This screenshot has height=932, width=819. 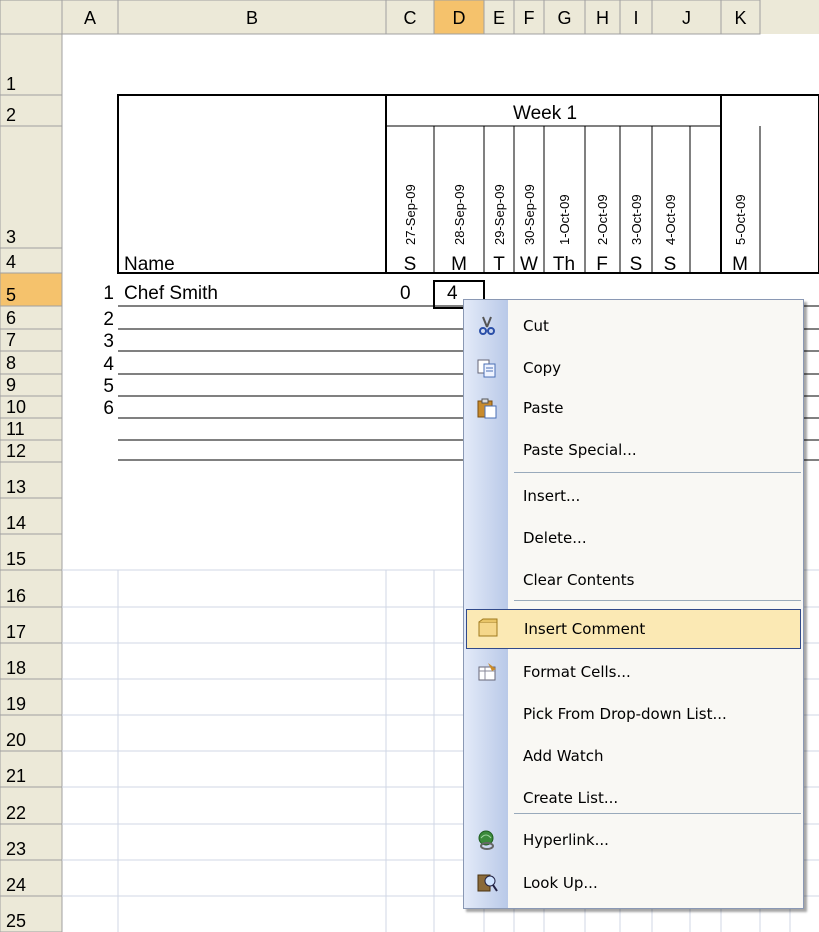 What do you see at coordinates (459, 18) in the screenshot?
I see `column-header-label: D` at bounding box center [459, 18].